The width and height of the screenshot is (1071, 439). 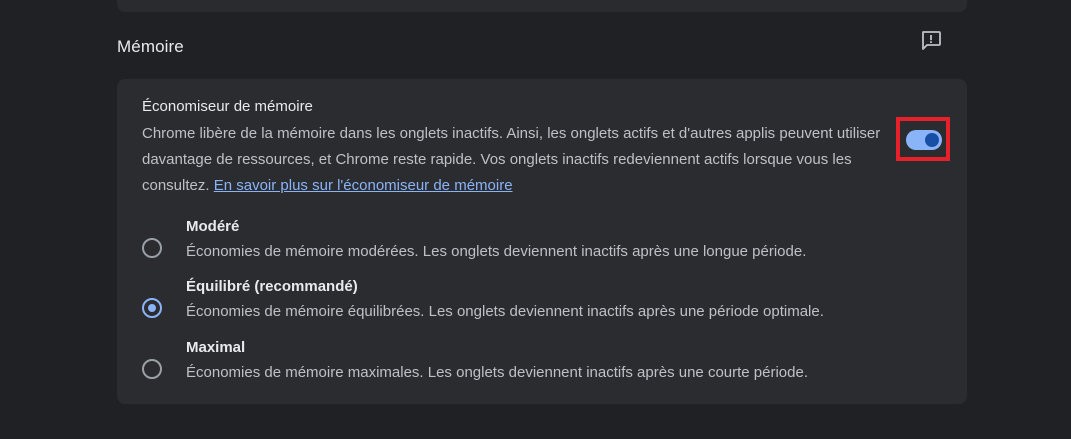 What do you see at coordinates (924, 140) in the screenshot?
I see `memory-saver-toggle` at bounding box center [924, 140].